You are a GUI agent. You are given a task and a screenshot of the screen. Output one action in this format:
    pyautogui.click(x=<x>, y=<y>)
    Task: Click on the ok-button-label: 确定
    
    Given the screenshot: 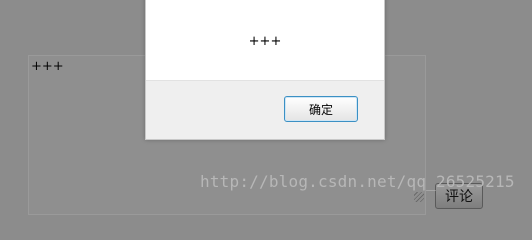 What is the action you would take?
    pyautogui.click(x=320, y=109)
    